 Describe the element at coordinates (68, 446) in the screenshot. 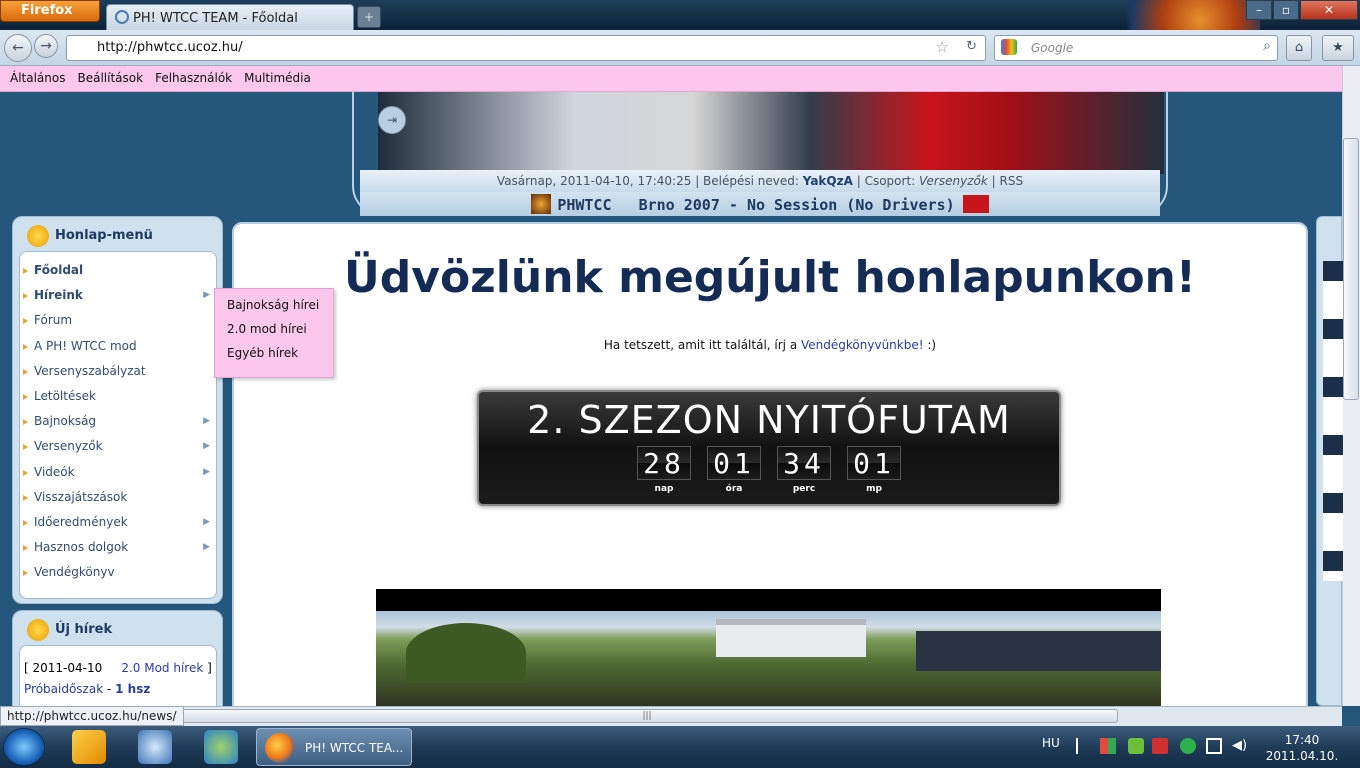

I see `sidebar-item-label: Versenyzők` at that location.